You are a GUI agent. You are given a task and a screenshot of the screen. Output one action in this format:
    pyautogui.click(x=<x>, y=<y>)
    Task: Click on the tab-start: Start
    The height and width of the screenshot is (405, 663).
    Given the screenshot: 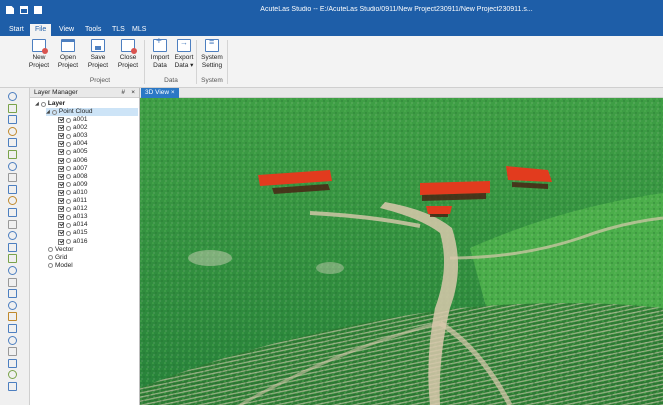 What is the action you would take?
    pyautogui.click(x=16, y=30)
    